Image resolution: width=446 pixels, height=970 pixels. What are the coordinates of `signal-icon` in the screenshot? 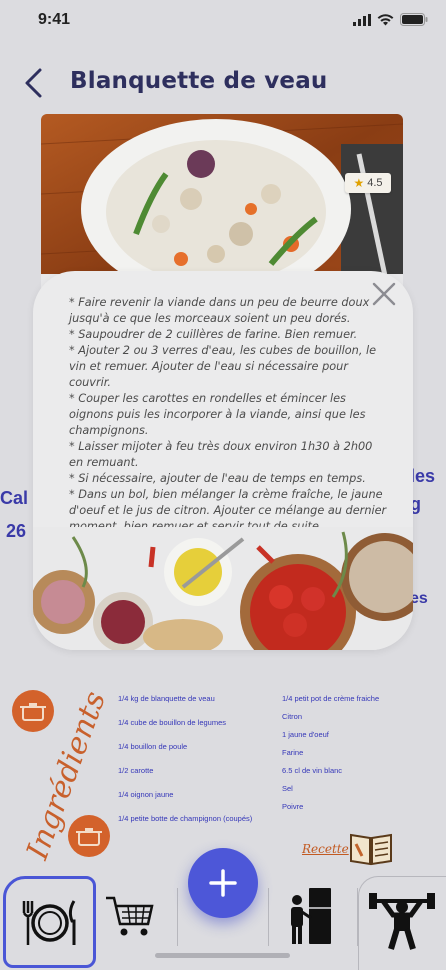 It's located at (362, 19).